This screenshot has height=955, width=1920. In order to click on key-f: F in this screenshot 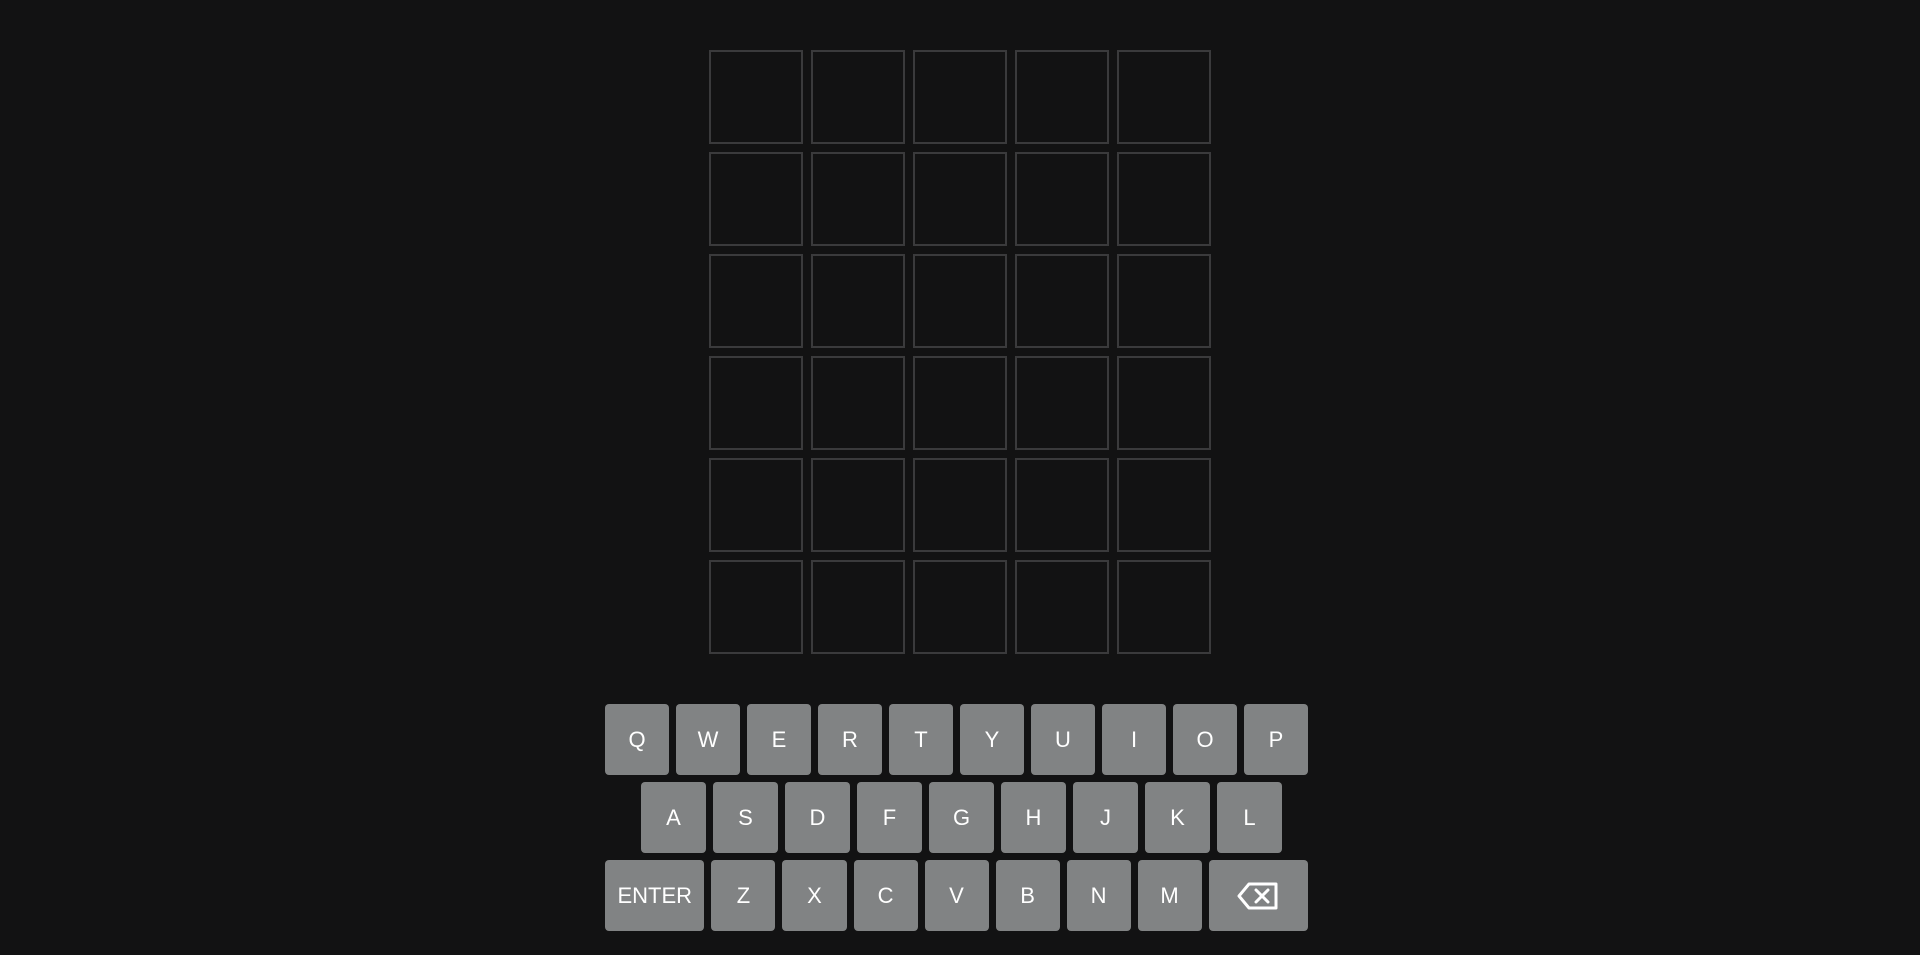, I will do `click(889, 817)`.